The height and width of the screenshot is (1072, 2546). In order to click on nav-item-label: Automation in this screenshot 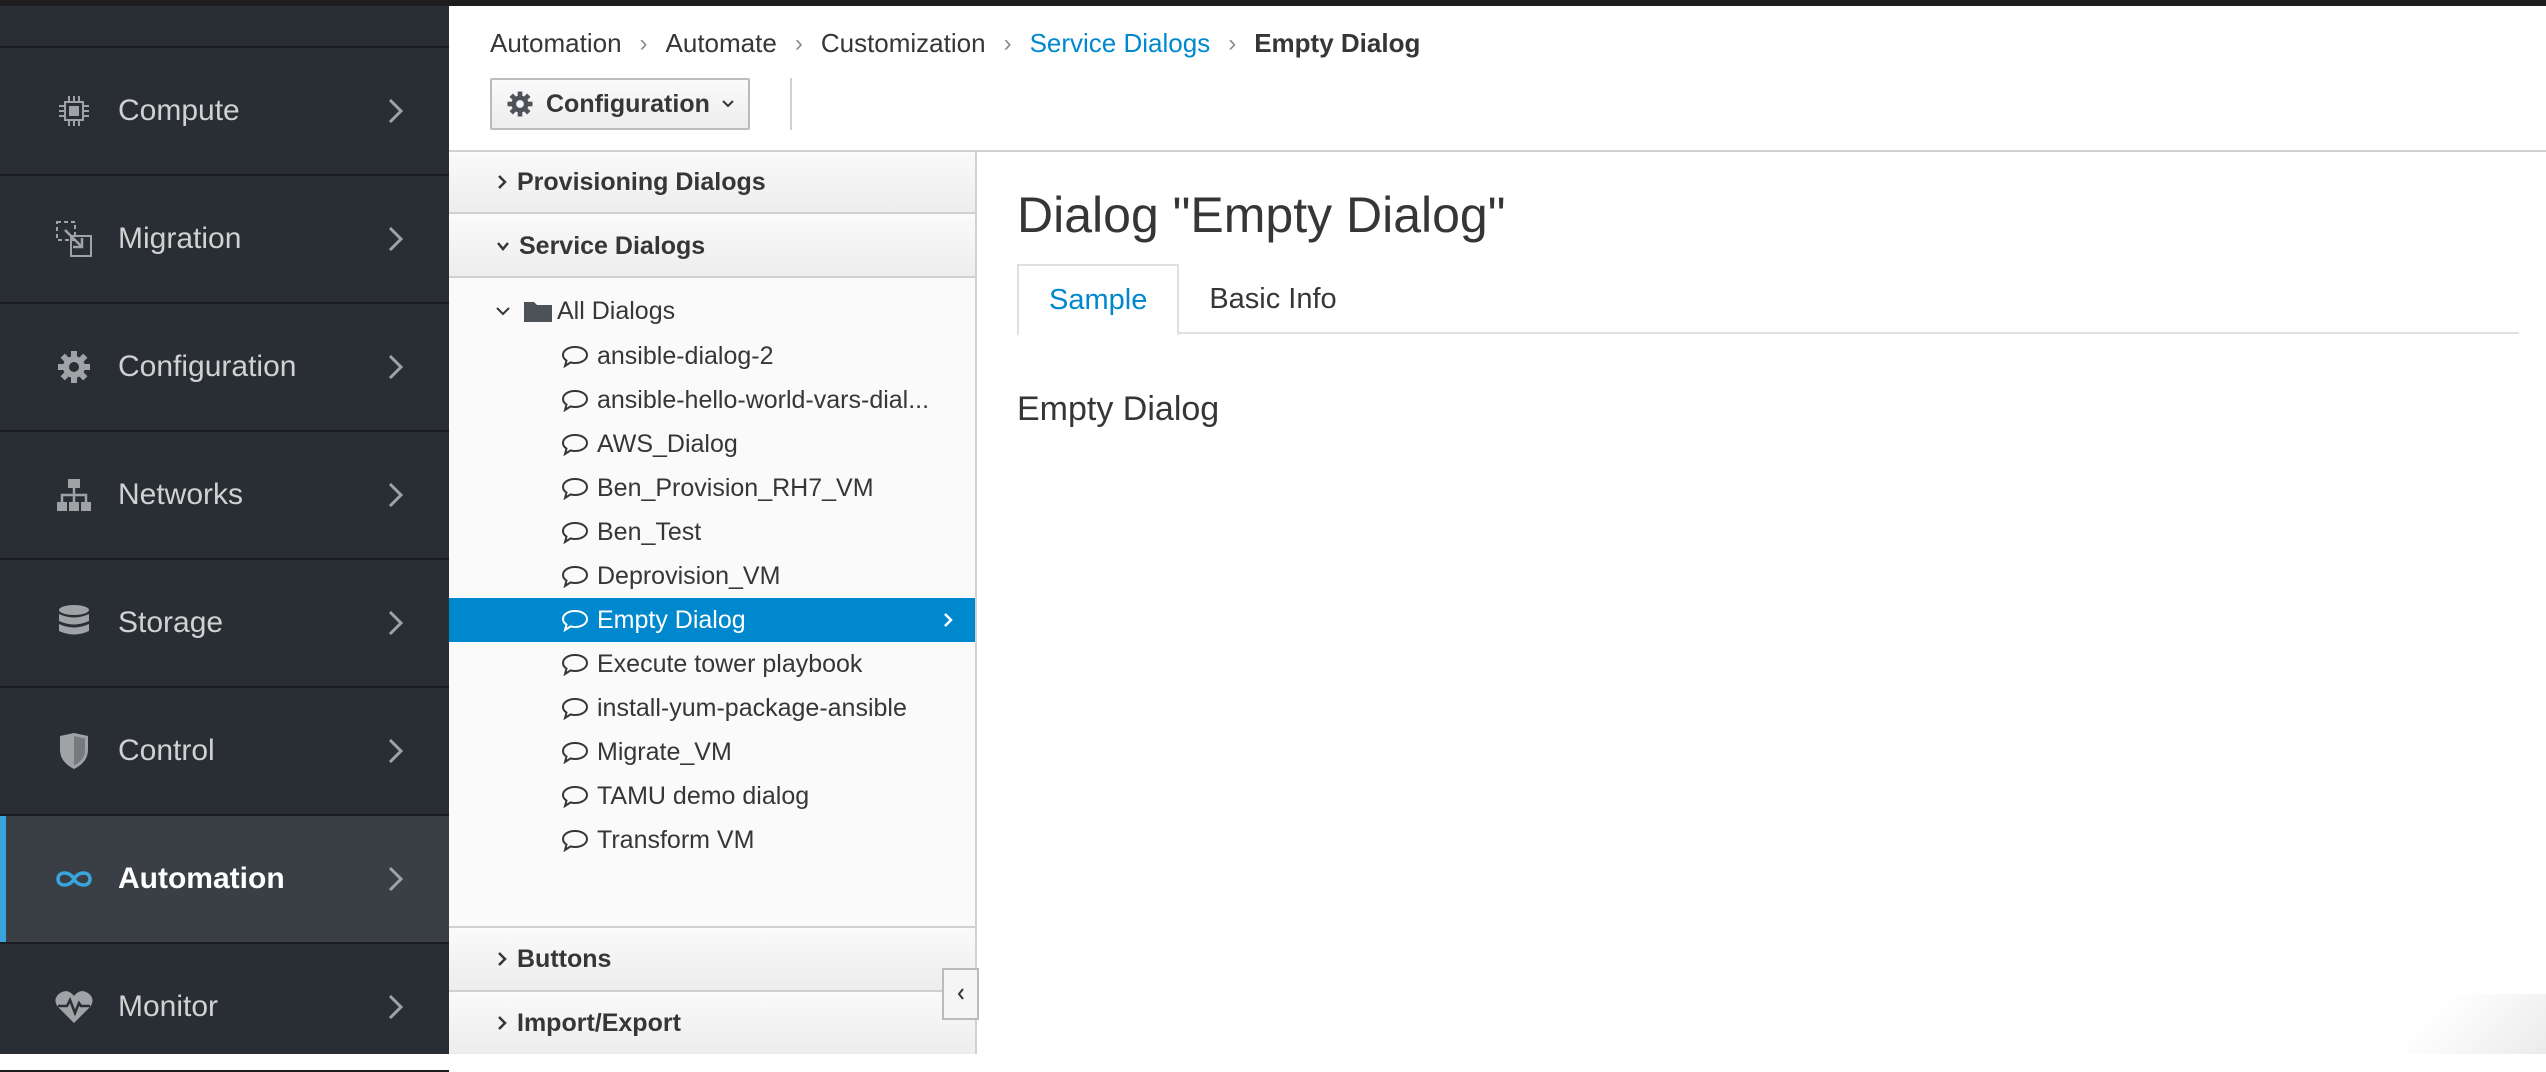, I will do `click(201, 878)`.